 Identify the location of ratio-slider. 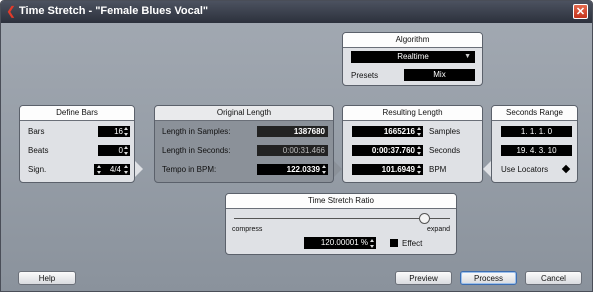
(342, 218).